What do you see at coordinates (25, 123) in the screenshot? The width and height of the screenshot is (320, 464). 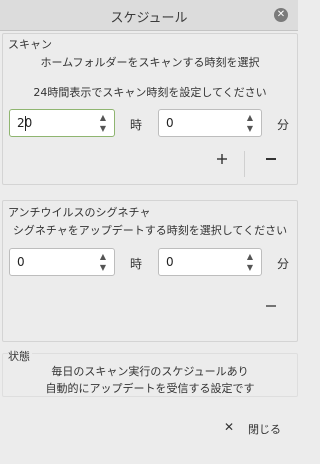 I see `text-cursor` at bounding box center [25, 123].